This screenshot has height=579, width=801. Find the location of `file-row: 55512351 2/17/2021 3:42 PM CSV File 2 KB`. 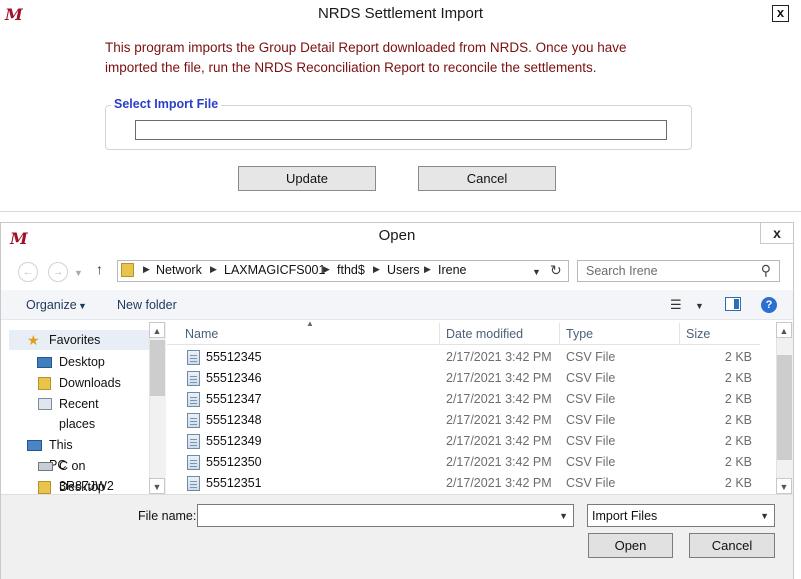

file-row: 55512351 2/17/2021 3:42 PM CSV File 2 KB is located at coordinates (463, 483).